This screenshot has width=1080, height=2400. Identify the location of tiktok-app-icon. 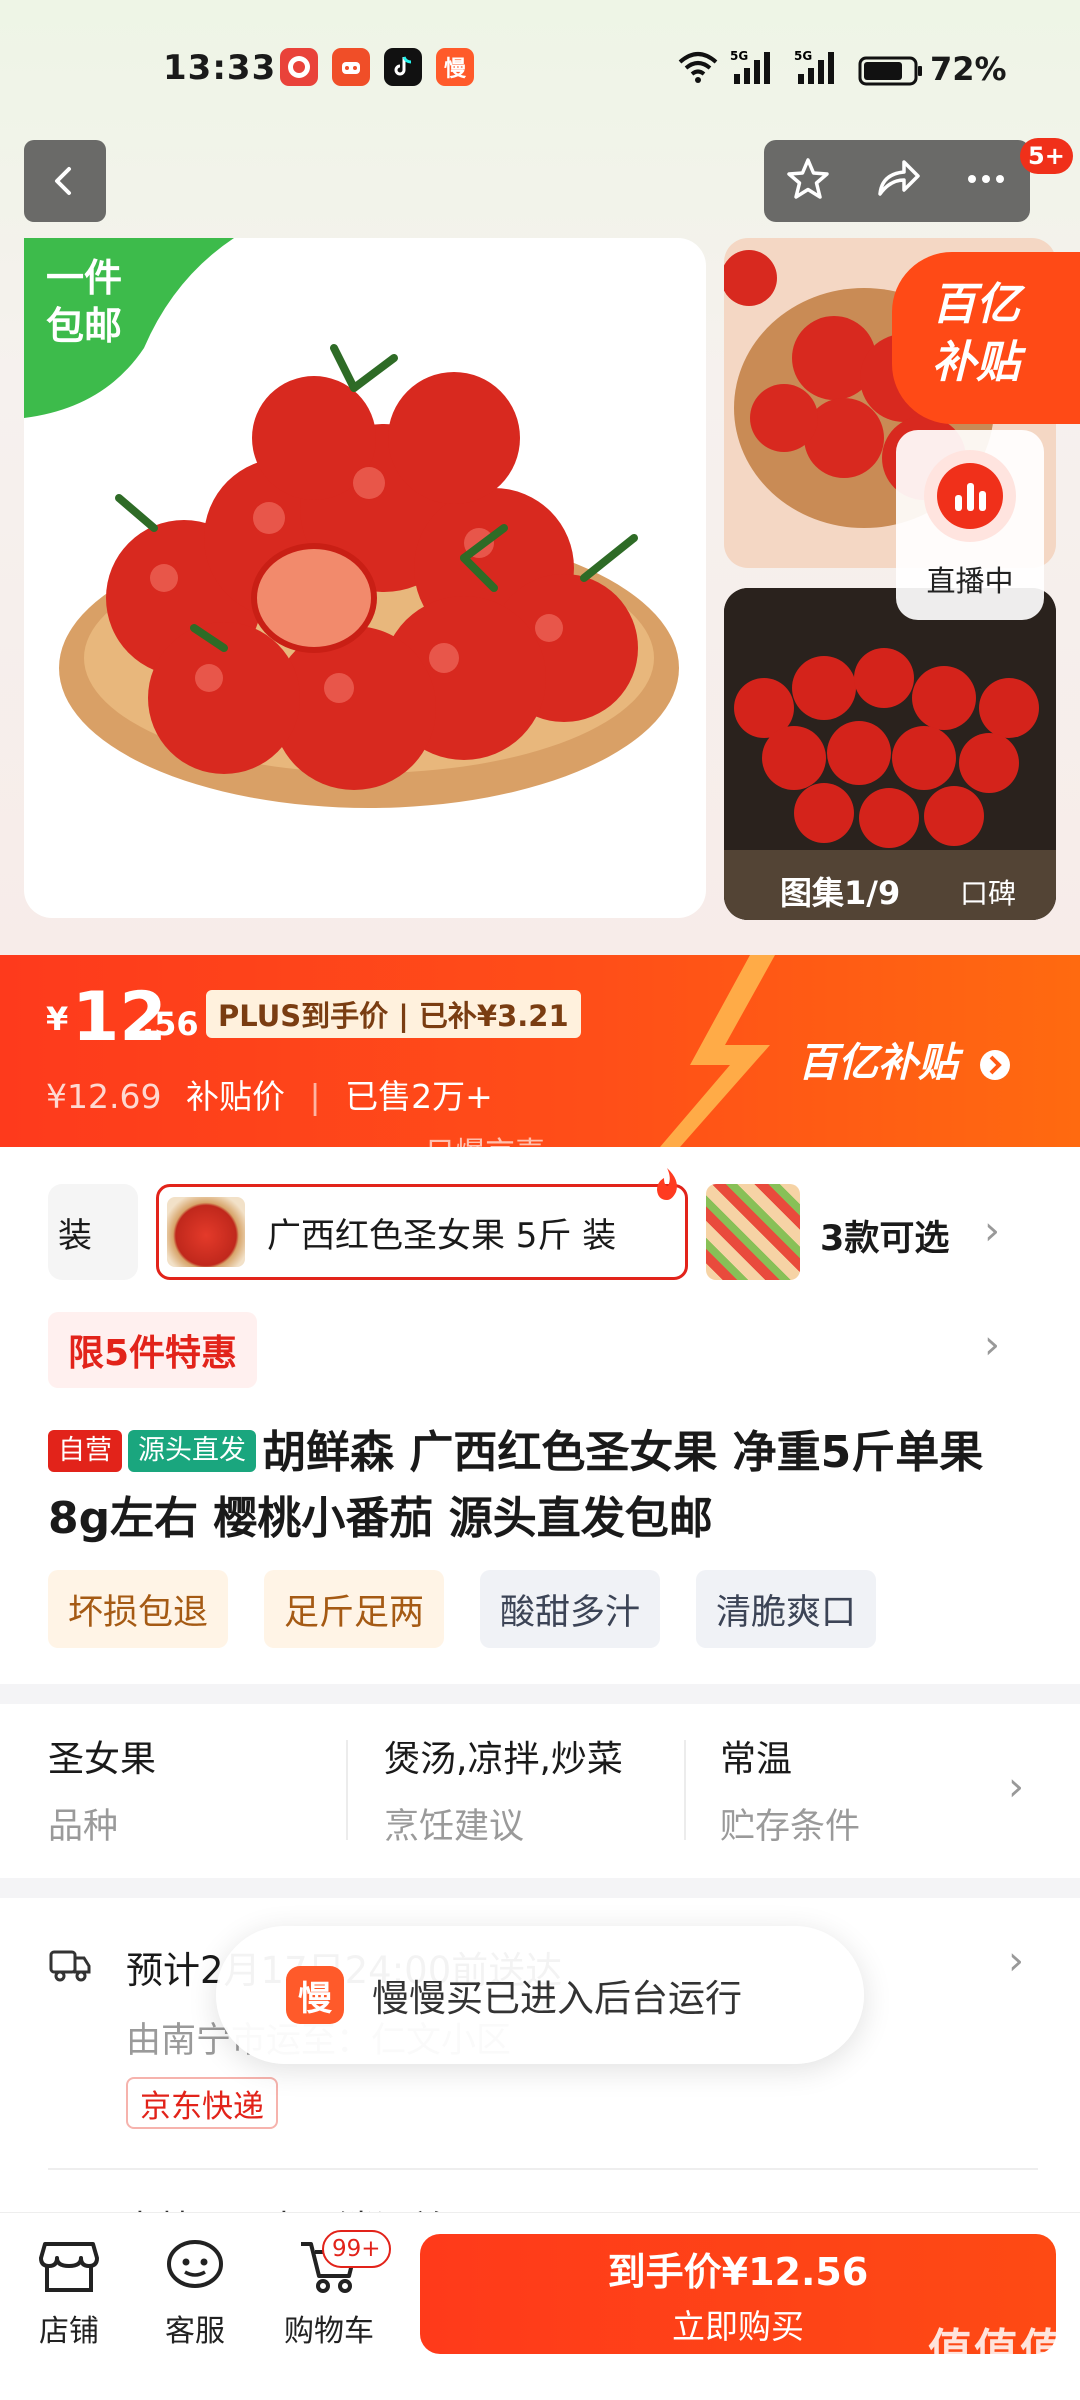
(403, 67).